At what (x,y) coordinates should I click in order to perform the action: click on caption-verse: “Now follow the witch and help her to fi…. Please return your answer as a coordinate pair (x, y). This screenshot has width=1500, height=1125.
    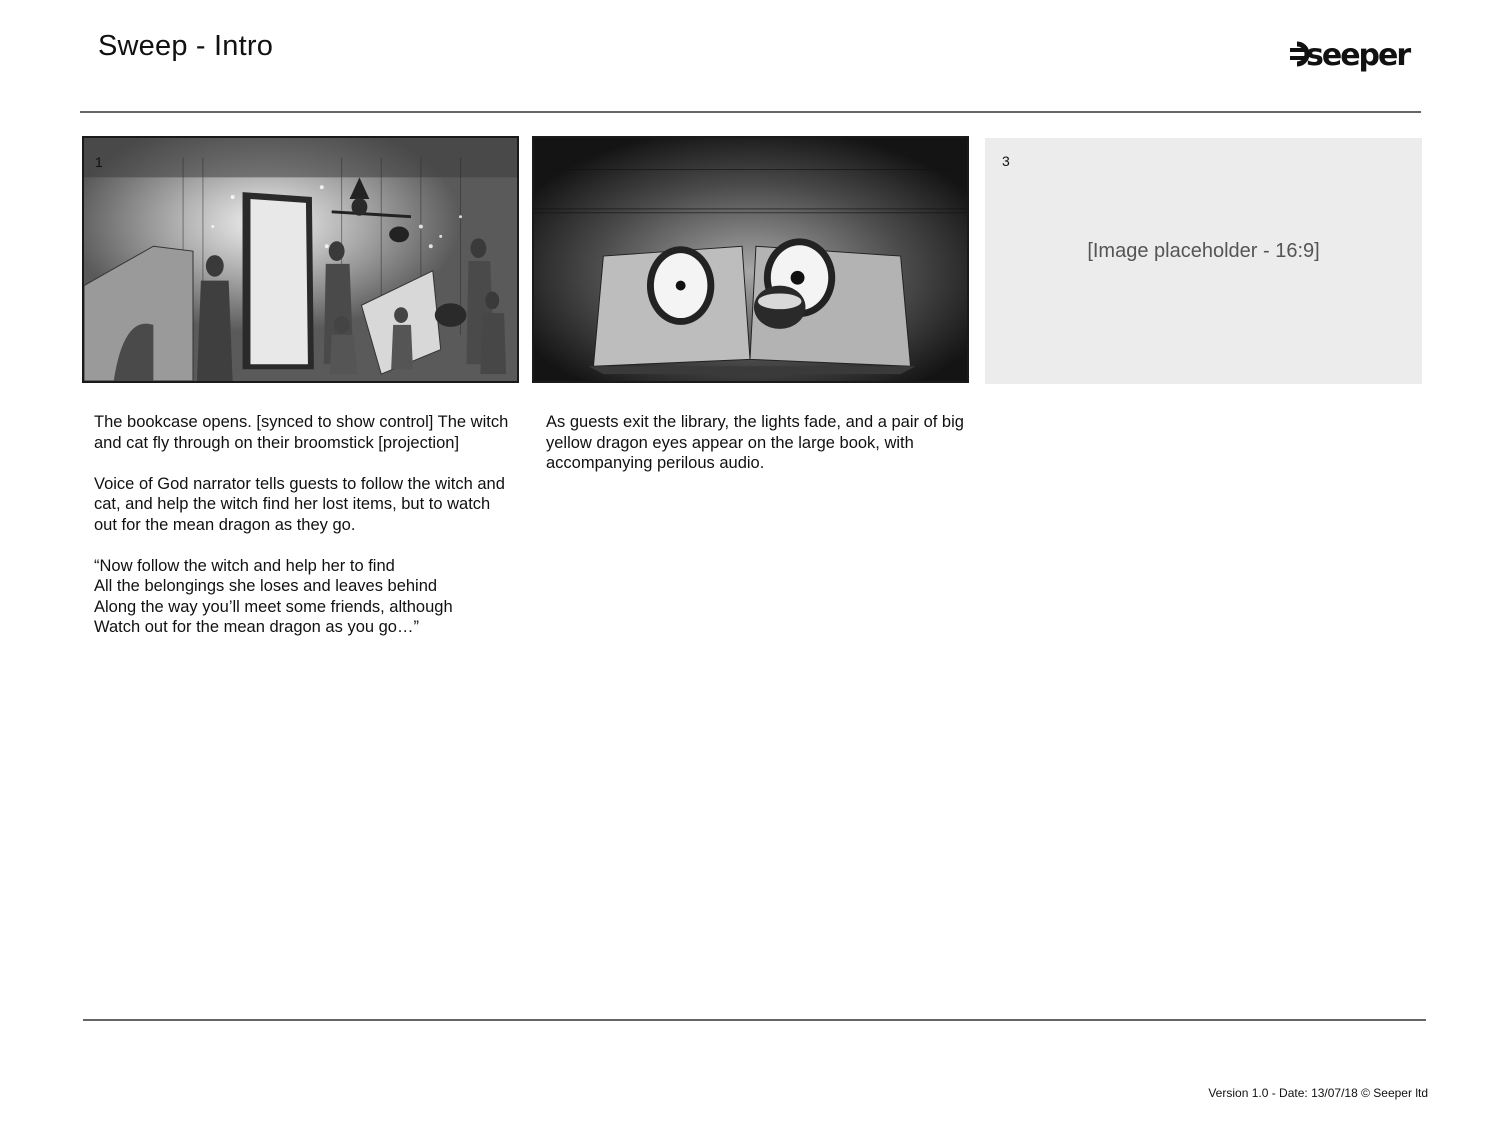
    Looking at the image, I should click on (273, 596).